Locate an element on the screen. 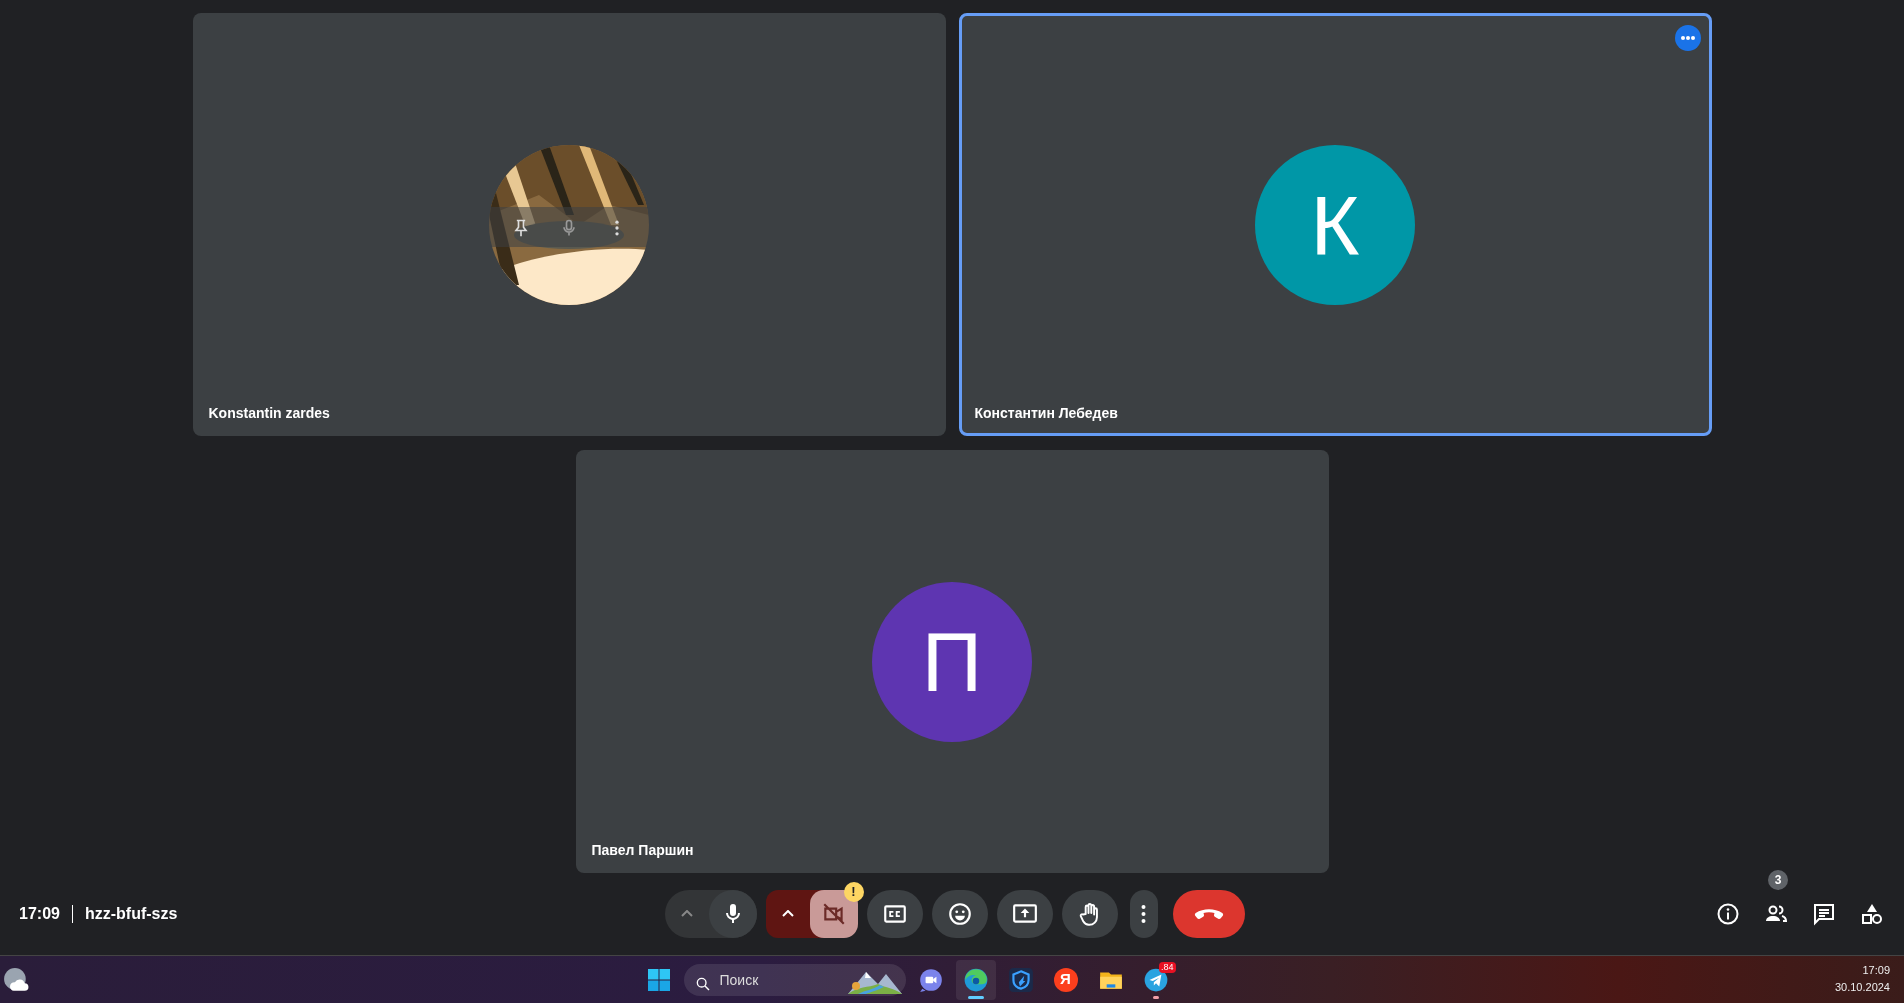  more-options-button is located at coordinates (1143, 913).